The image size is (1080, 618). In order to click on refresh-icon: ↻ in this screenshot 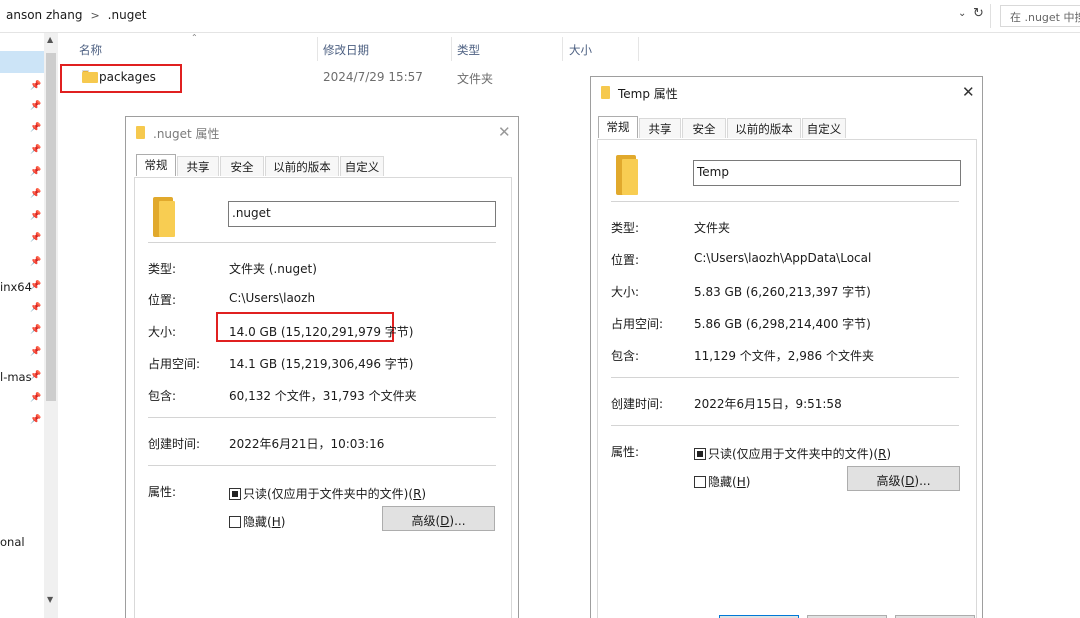, I will do `click(978, 13)`.